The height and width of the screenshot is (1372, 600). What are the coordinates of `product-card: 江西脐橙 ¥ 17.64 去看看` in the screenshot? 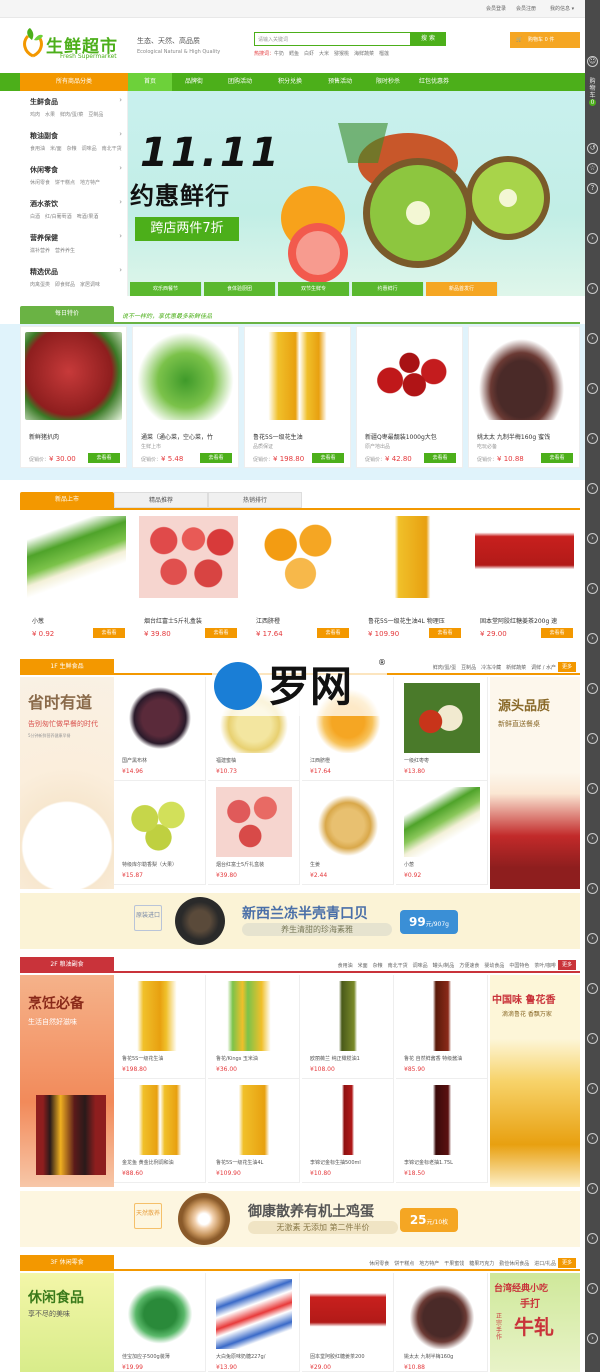 It's located at (300, 579).